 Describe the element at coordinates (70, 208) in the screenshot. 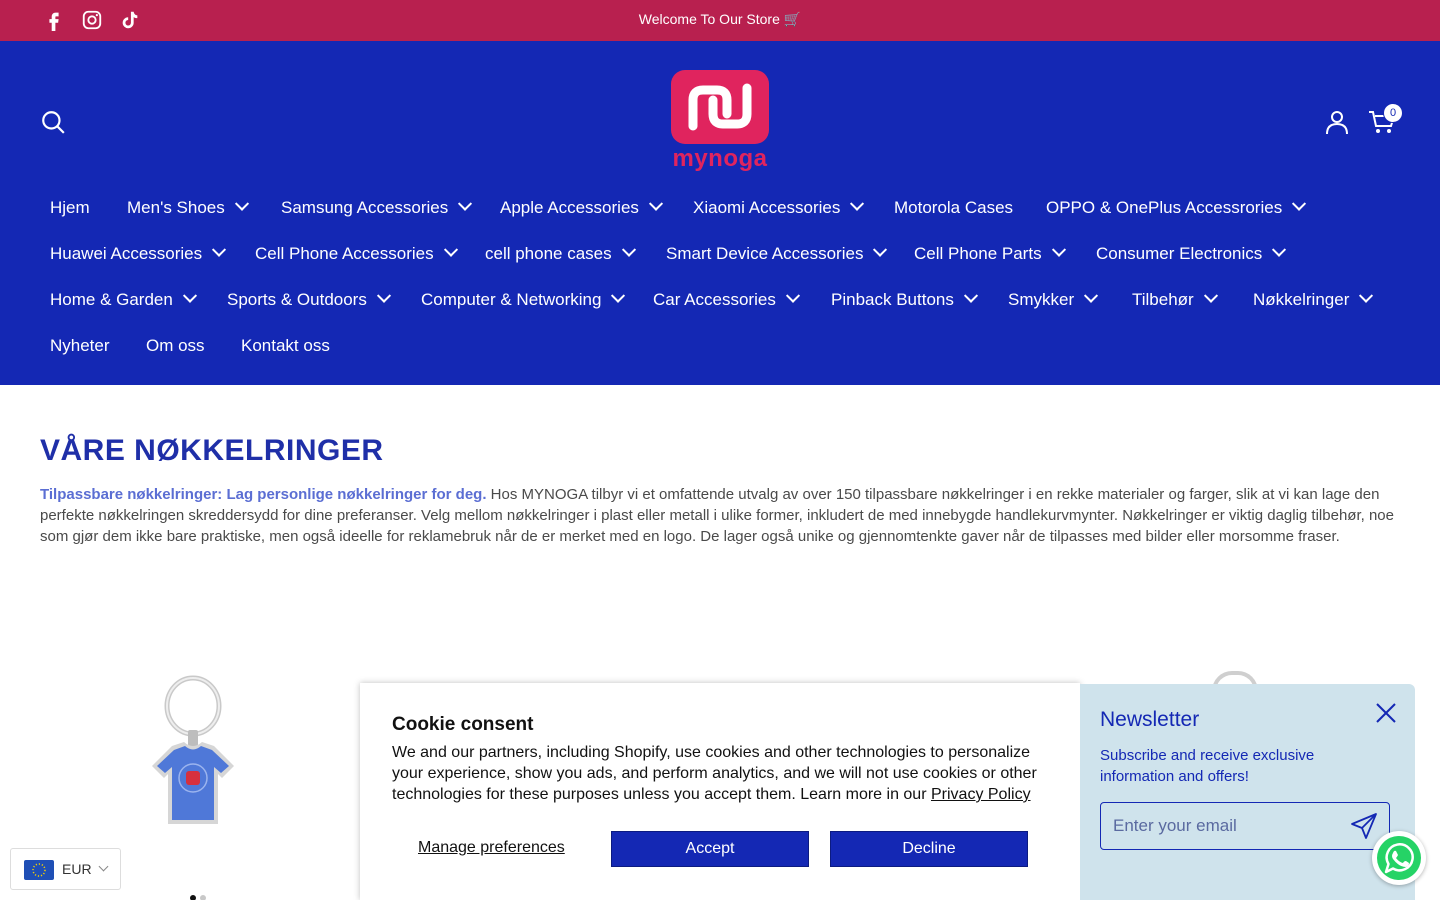

I see `nav-item-hjem: Hjem` at that location.